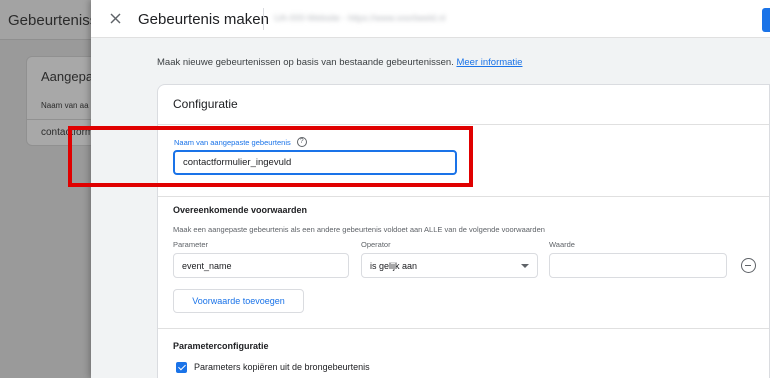  Describe the element at coordinates (203, 19) in the screenshot. I see `dialog-title: Gebeurtenis maken` at that location.